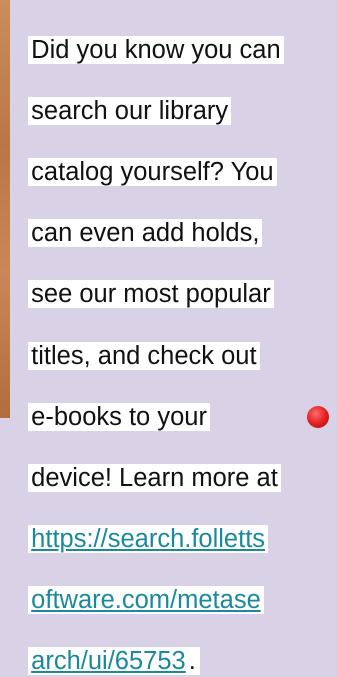 This screenshot has width=337, height=677. Describe the element at coordinates (5, 209) in the screenshot. I see `left-wood-edge` at that location.